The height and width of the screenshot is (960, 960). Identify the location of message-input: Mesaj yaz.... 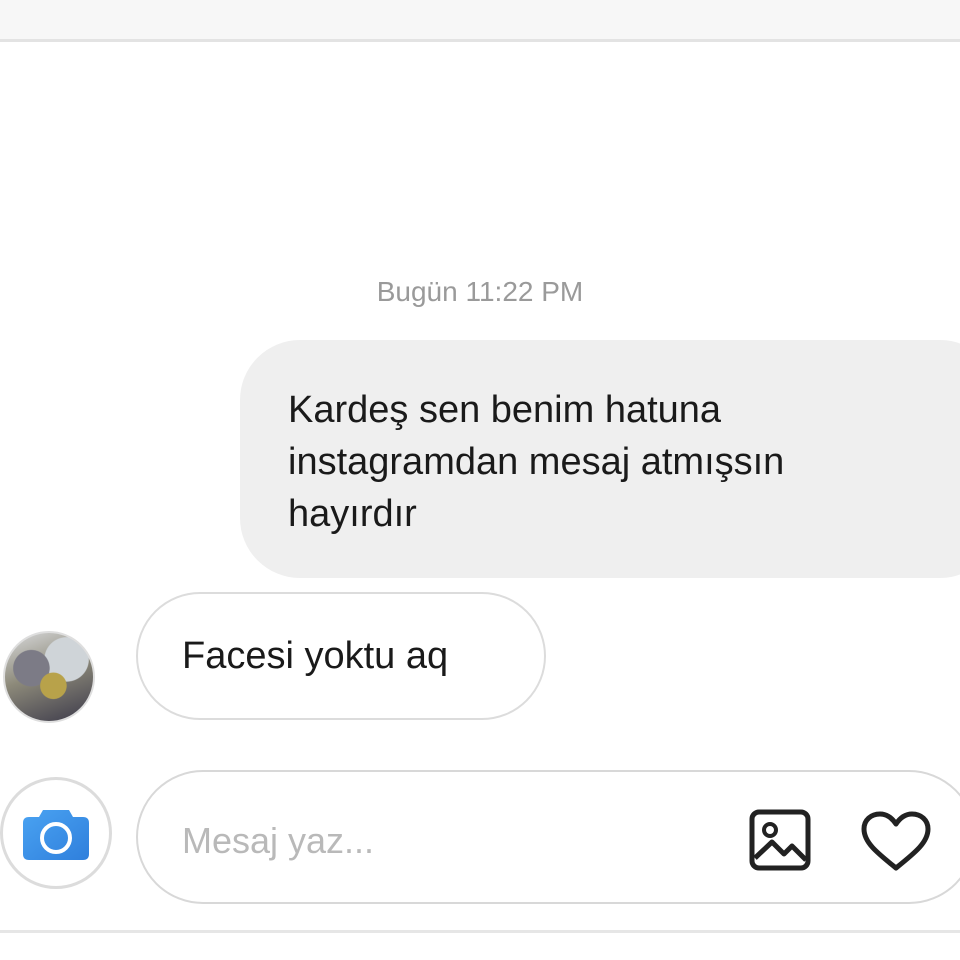
(548, 837).